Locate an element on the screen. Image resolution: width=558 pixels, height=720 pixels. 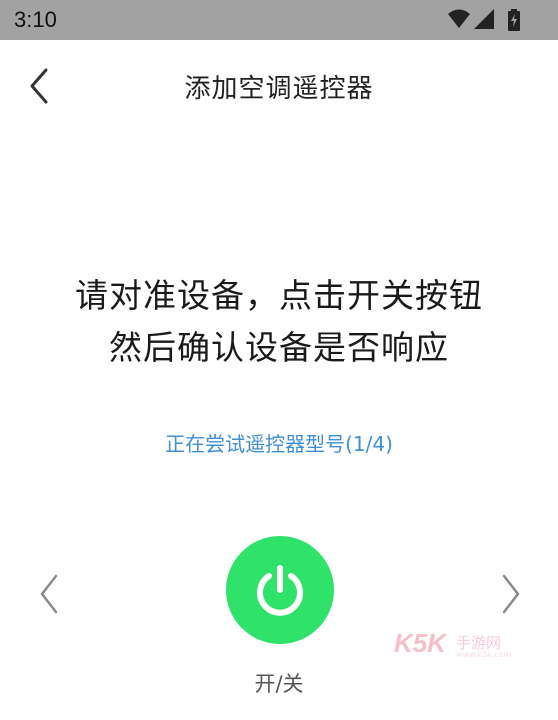
instruction-text: 请对准设备，点击开关按钮 然后确认设备是否响应 is located at coordinates (279, 322).